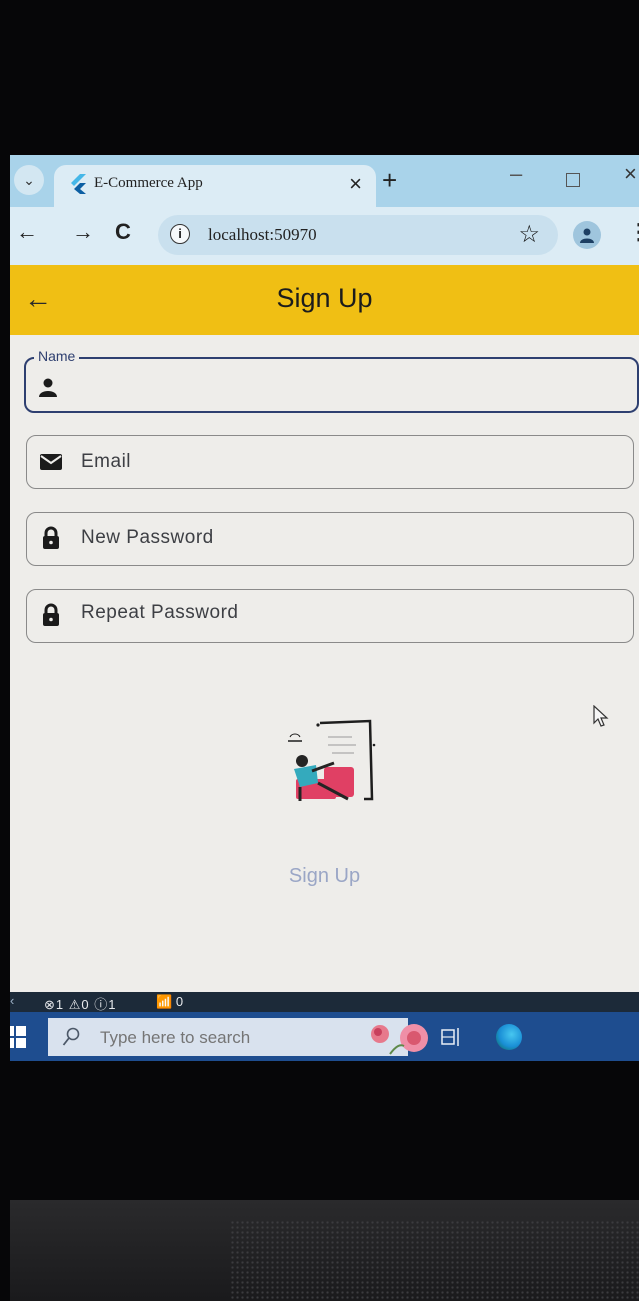 The height and width of the screenshot is (1301, 639). What do you see at coordinates (332, 760) in the screenshot?
I see `signup-illustration` at bounding box center [332, 760].